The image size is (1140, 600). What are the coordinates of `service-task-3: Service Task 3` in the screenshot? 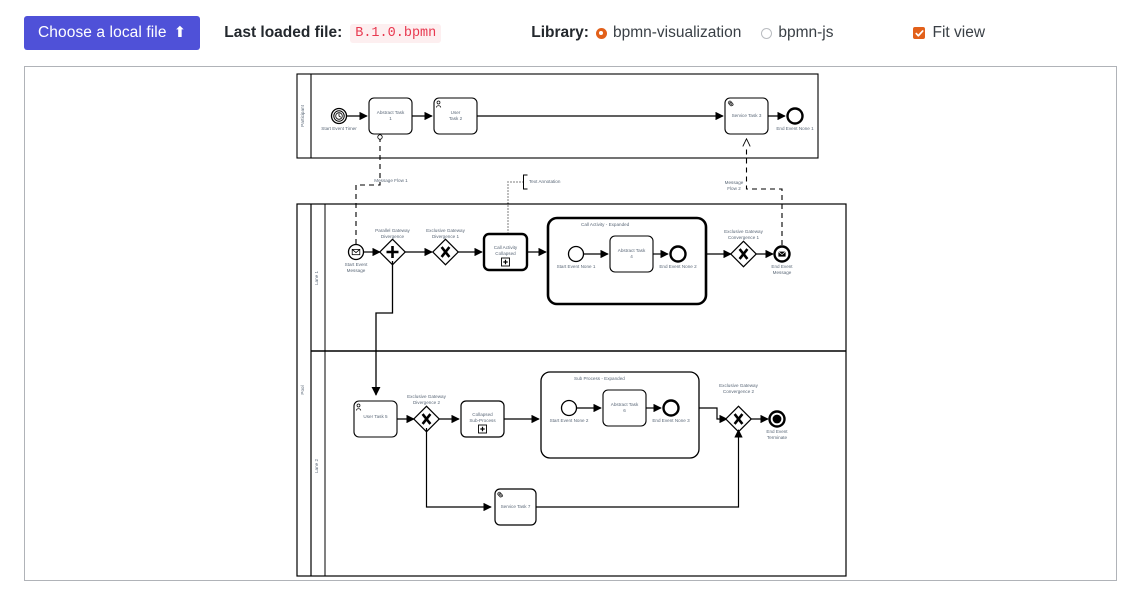 It's located at (746, 116).